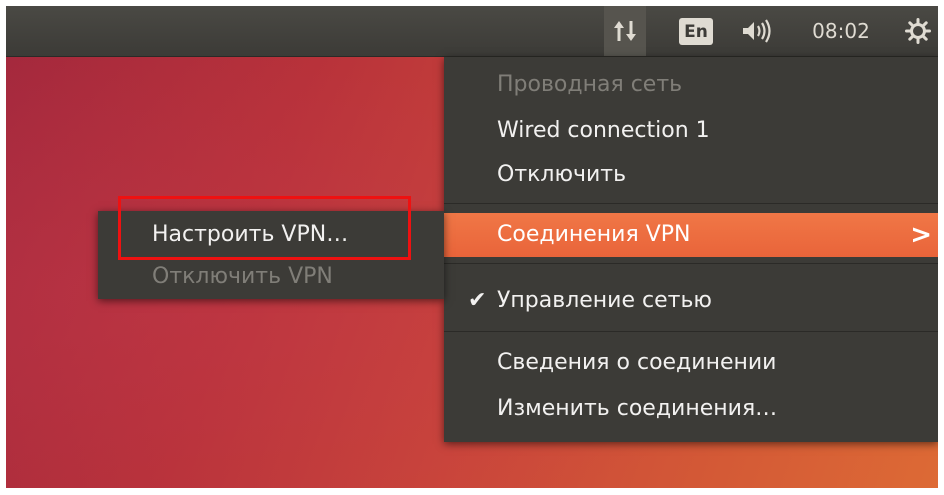  Describe the element at coordinates (264, 228) in the screenshot. I see `annotation-highlight-box` at that location.